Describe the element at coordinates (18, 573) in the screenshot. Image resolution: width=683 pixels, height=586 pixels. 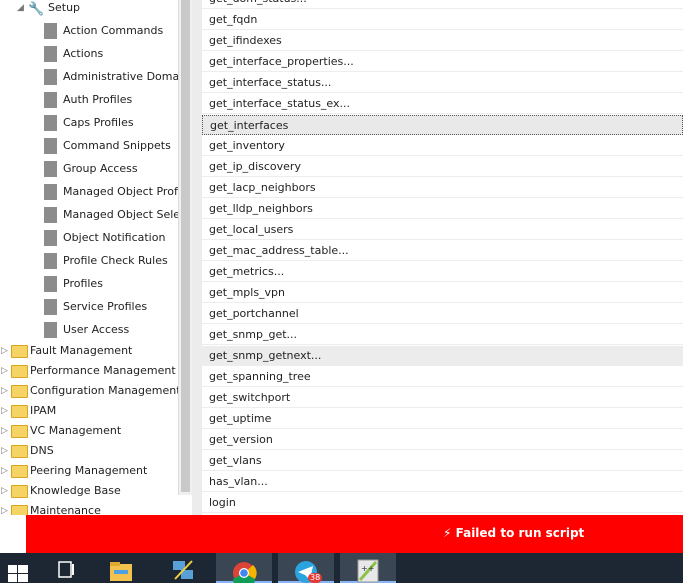
I see `windows-logo-icon` at that location.